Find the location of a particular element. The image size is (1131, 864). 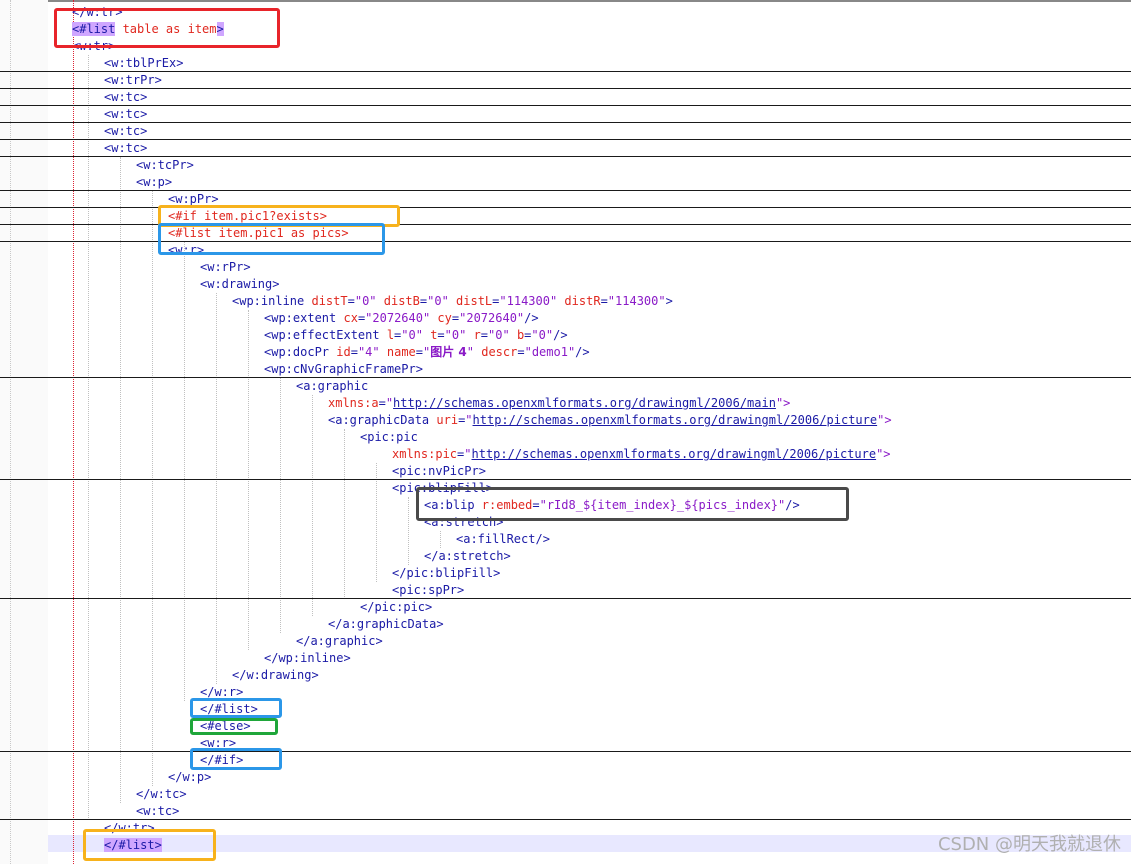

code-line: </w:p> is located at coordinates (565, 777).